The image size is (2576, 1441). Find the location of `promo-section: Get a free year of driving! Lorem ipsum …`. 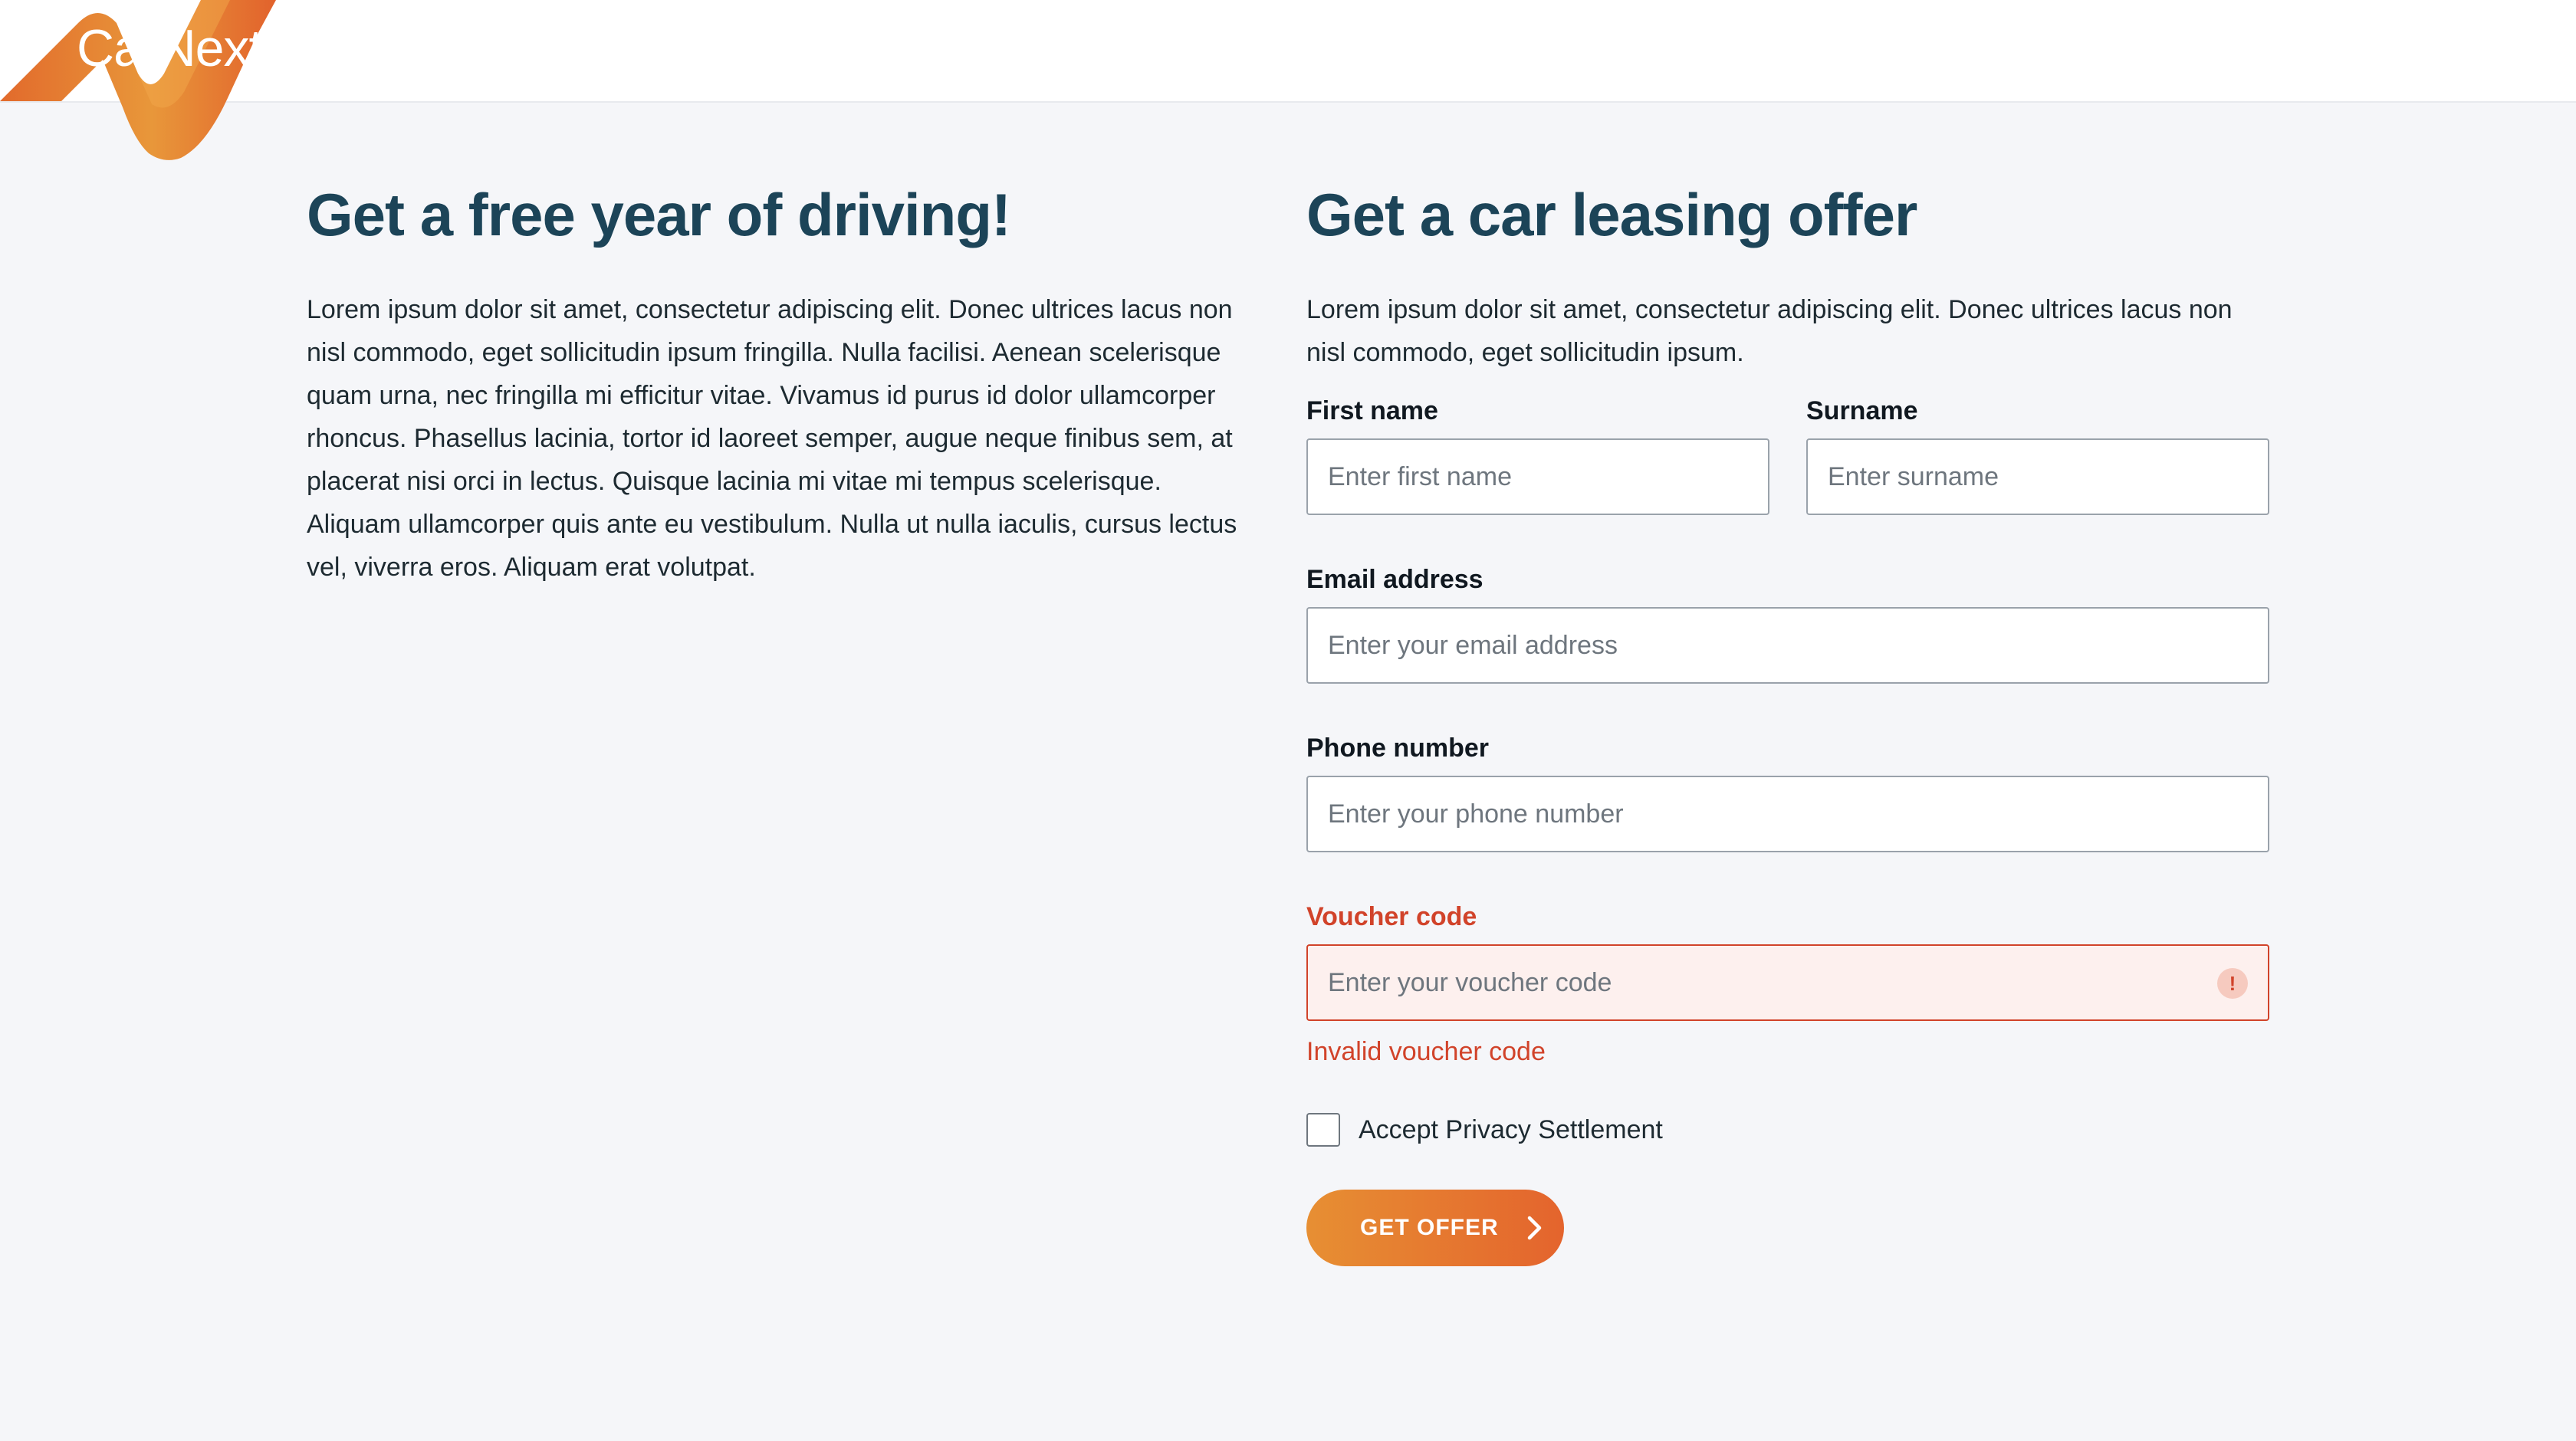

promo-section: Get a free year of driving! Lorem ipsum … is located at coordinates (782, 382).